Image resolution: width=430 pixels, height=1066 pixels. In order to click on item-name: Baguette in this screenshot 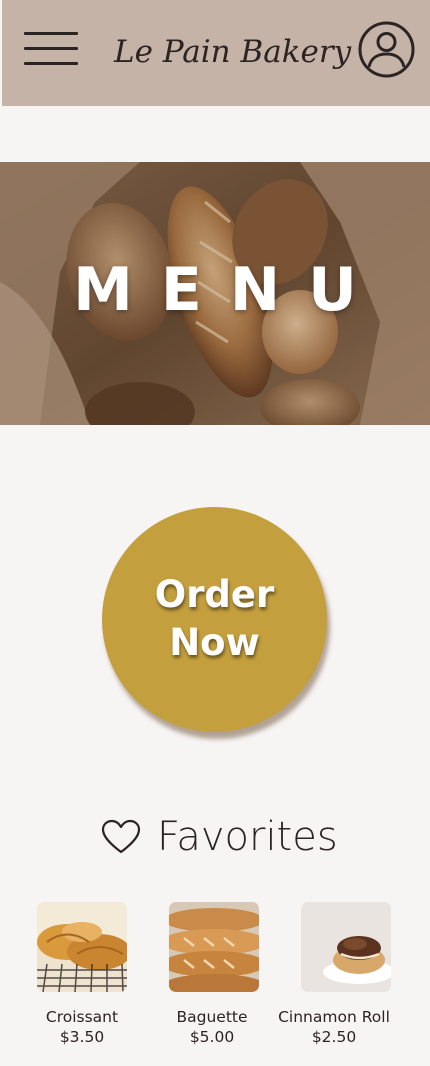, I will do `click(212, 1017)`.